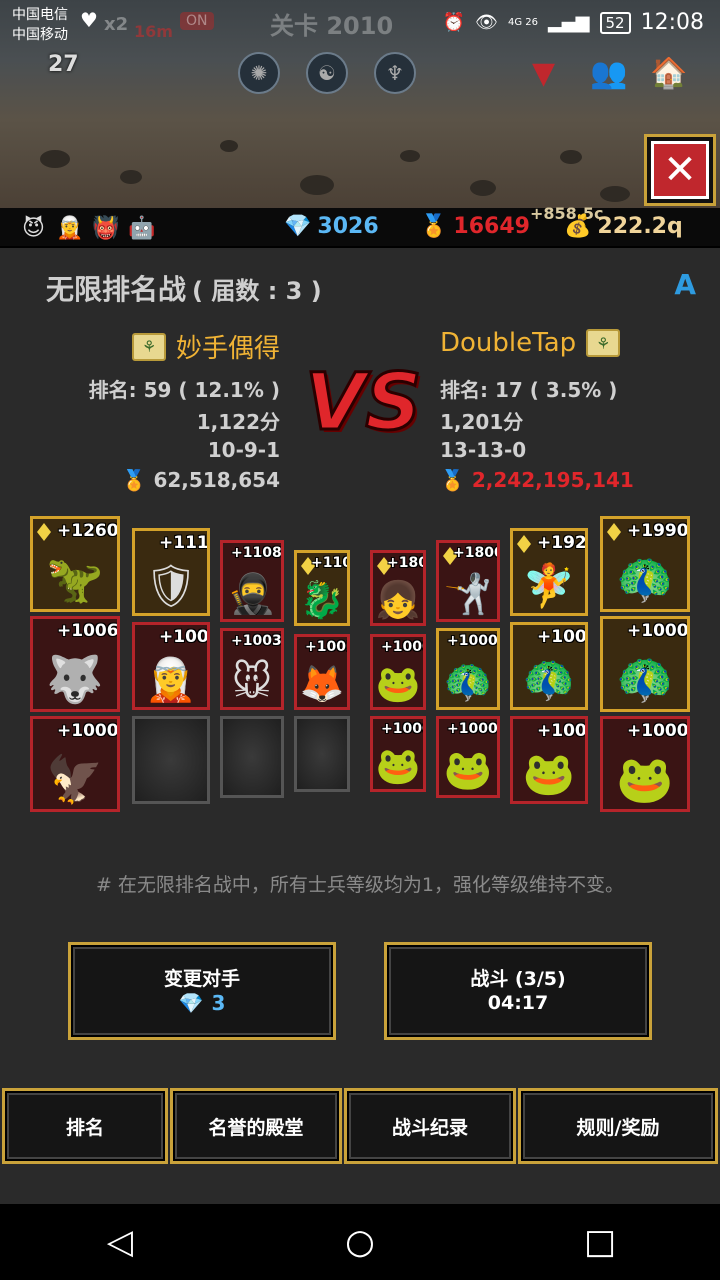 The height and width of the screenshot is (1280, 720). I want to click on change-cost-value: 3, so click(218, 1003).